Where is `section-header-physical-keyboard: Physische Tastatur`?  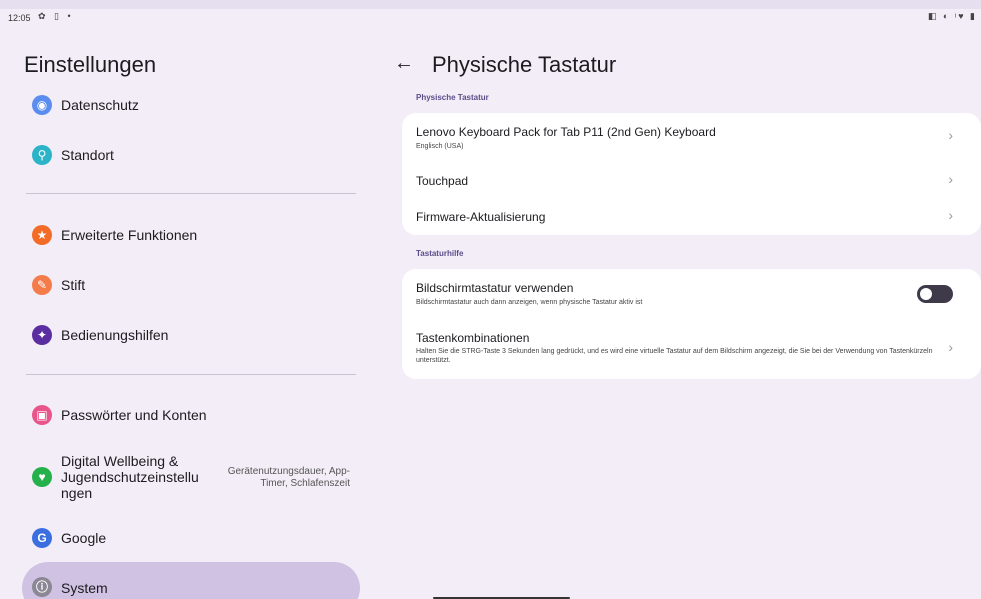
section-header-physical-keyboard: Physische Tastatur is located at coordinates (452, 97).